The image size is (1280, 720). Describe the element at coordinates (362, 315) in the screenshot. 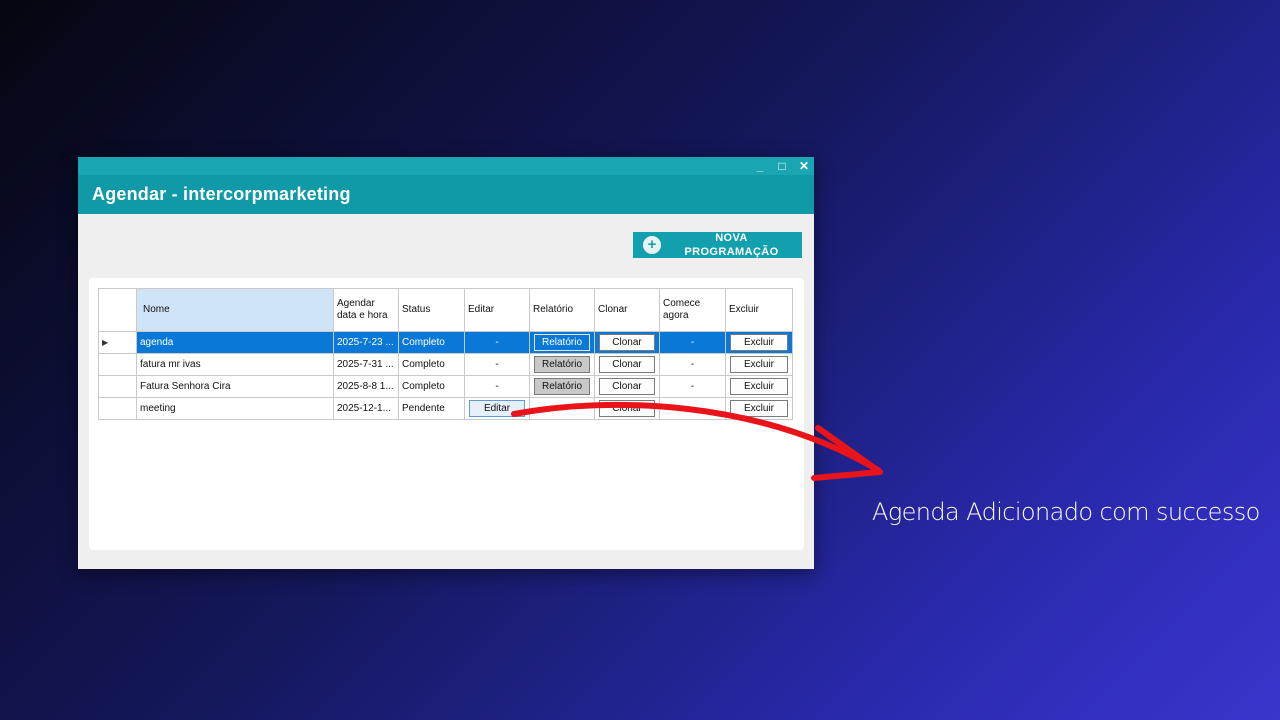

I see `agendar-header-line2: data e hora` at that location.